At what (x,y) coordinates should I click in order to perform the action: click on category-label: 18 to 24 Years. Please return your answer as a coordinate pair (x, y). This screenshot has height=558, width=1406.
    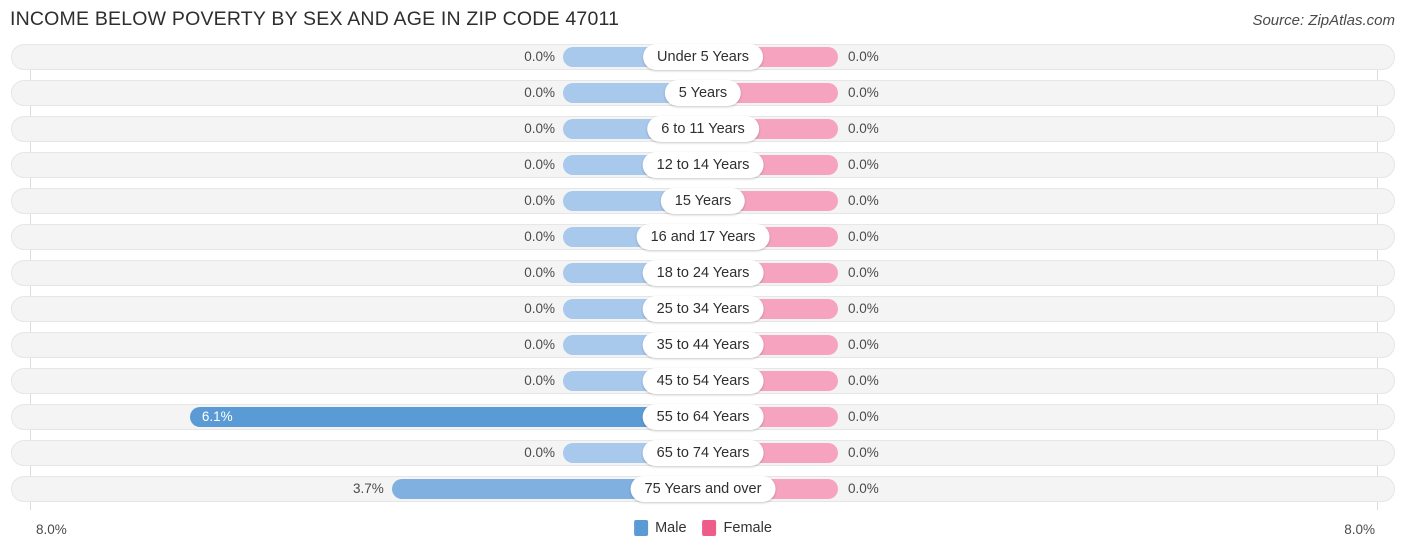
    Looking at the image, I should click on (703, 273).